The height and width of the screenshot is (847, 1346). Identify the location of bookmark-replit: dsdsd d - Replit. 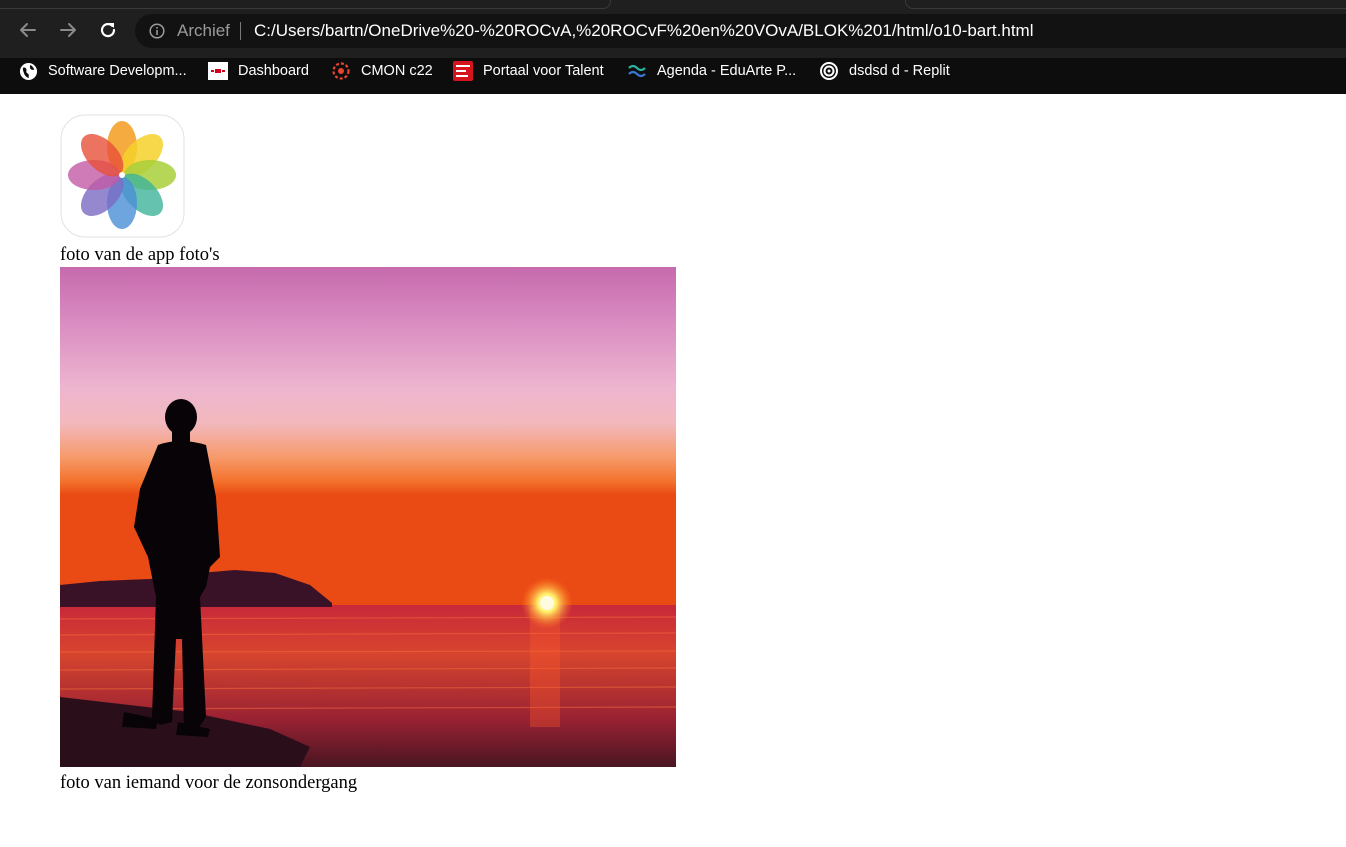
(884, 71).